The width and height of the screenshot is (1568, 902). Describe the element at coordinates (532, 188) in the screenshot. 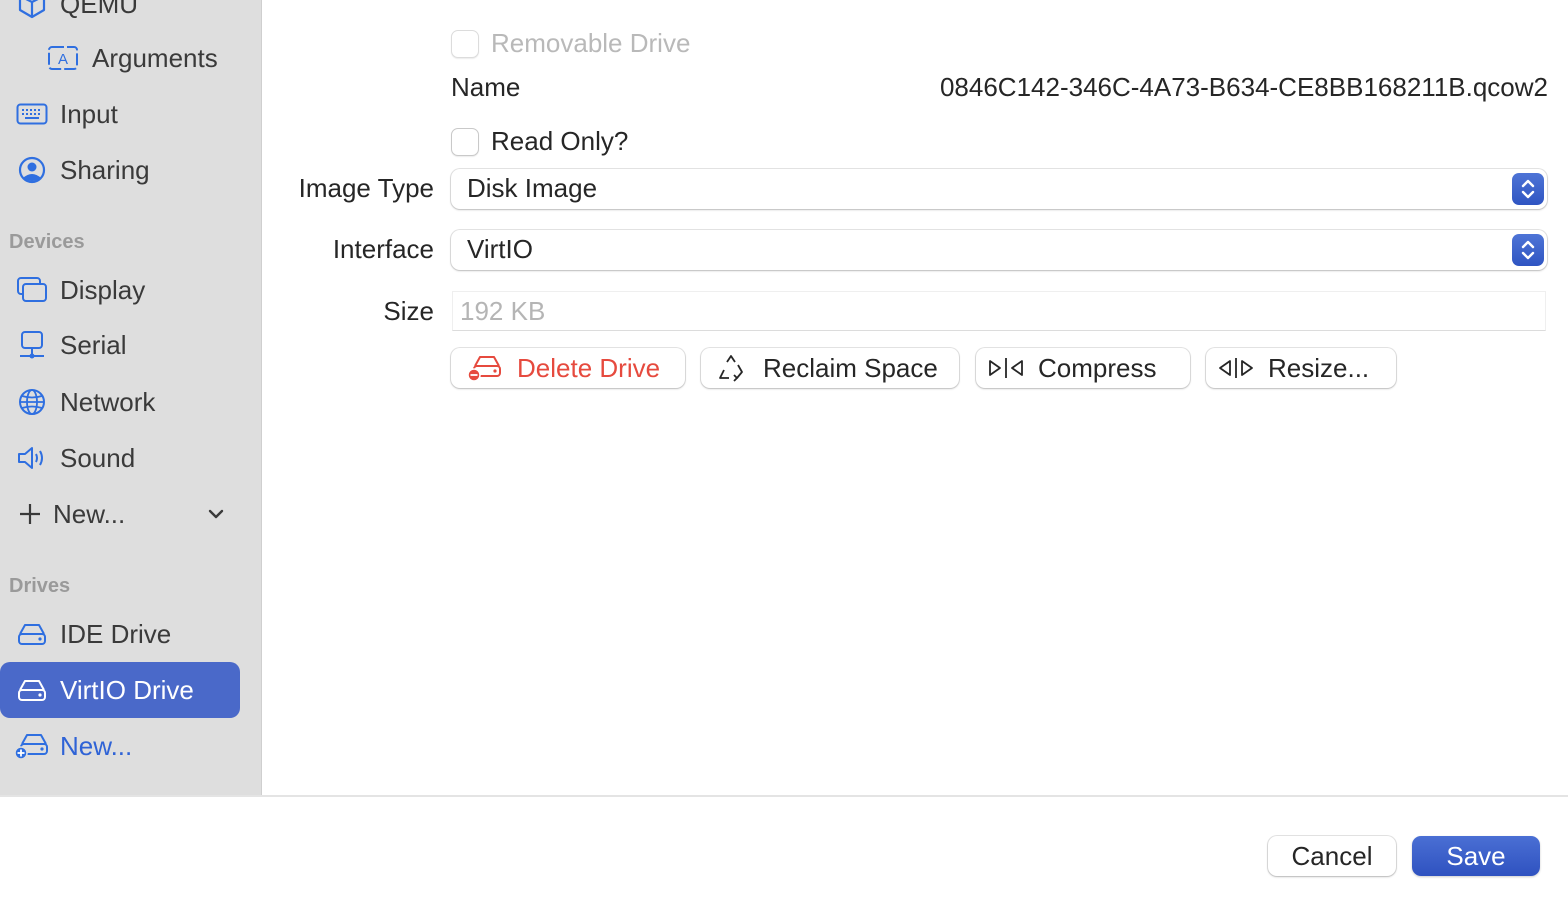

I see `image-type-value: Disk Image` at that location.